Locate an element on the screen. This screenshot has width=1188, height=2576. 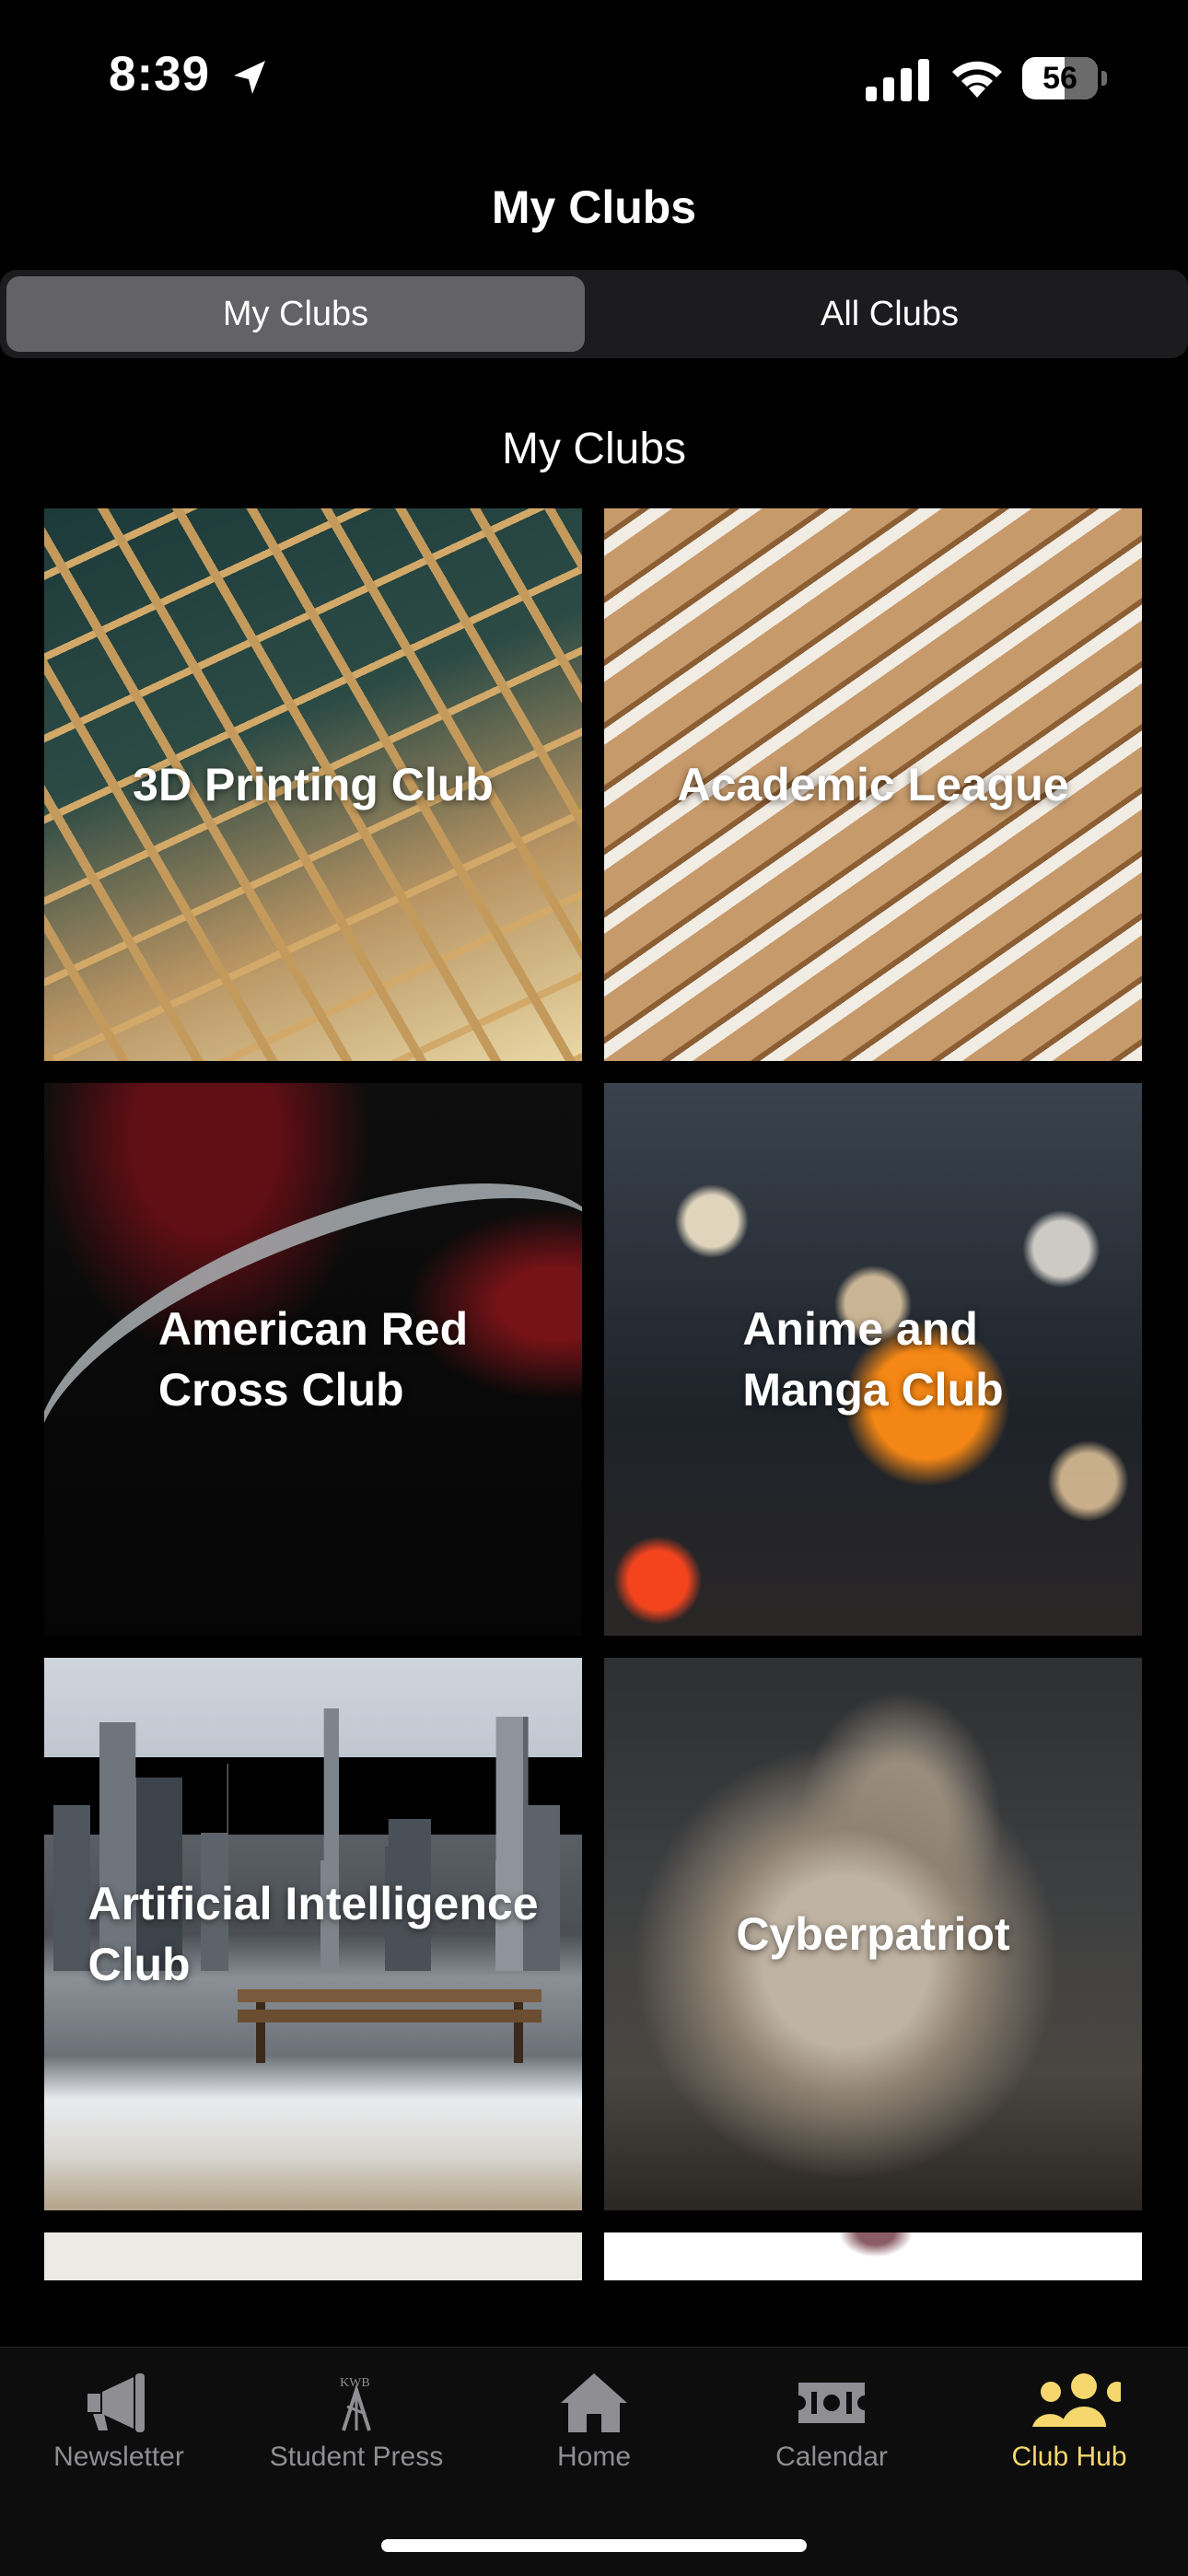
tab-newsletter: Newsletter is located at coordinates (119, 2424).